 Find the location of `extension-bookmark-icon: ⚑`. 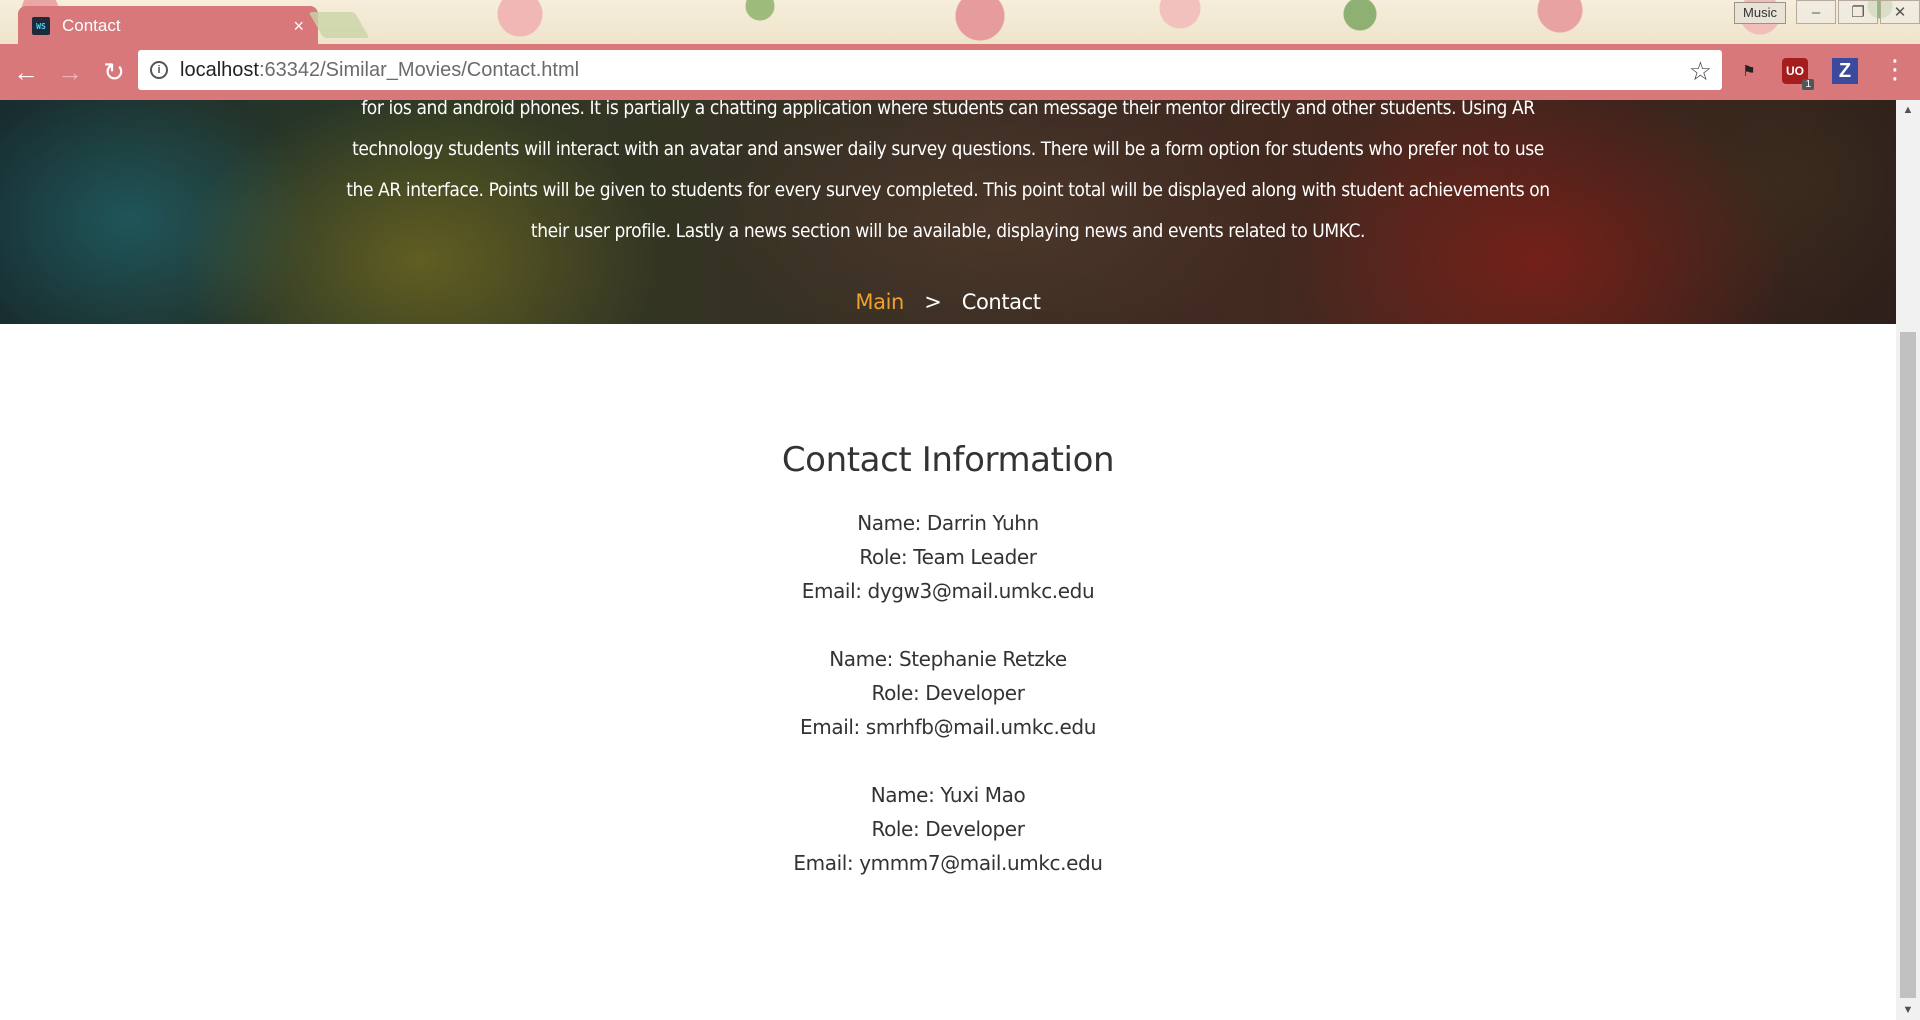

extension-bookmark-icon: ⚑ is located at coordinates (1749, 71).